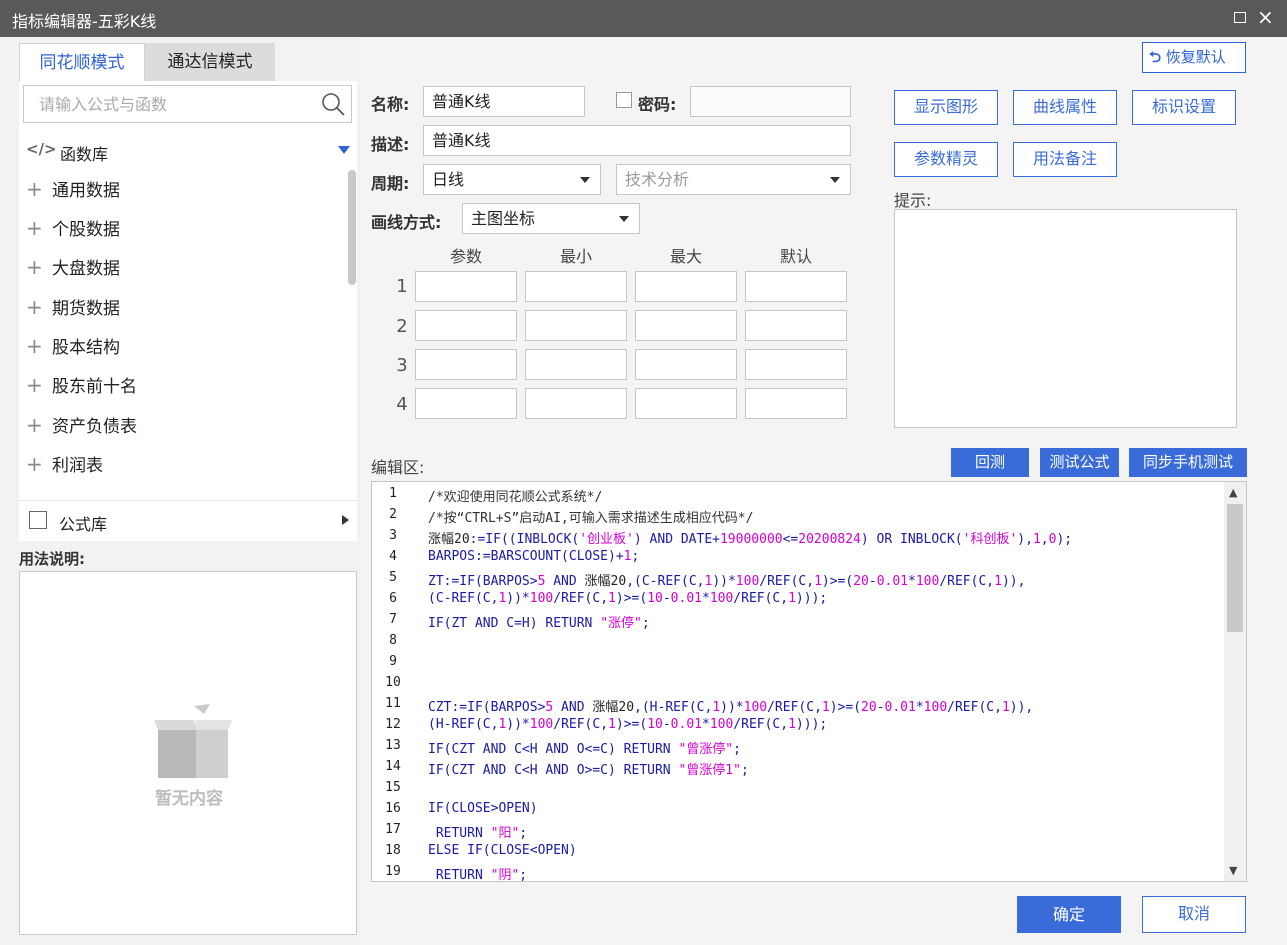 The image size is (1287, 945). I want to click on cancel-button: 取消, so click(1194, 914).